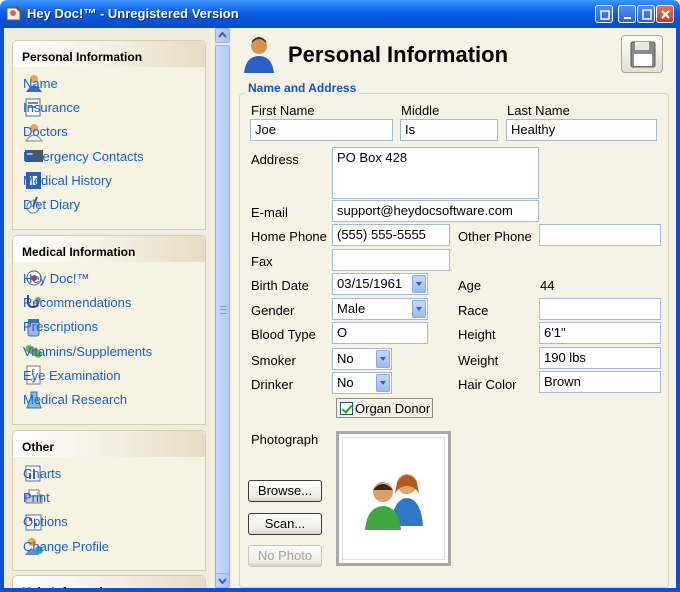 The image size is (680, 592). I want to click on close-button, so click(665, 14).